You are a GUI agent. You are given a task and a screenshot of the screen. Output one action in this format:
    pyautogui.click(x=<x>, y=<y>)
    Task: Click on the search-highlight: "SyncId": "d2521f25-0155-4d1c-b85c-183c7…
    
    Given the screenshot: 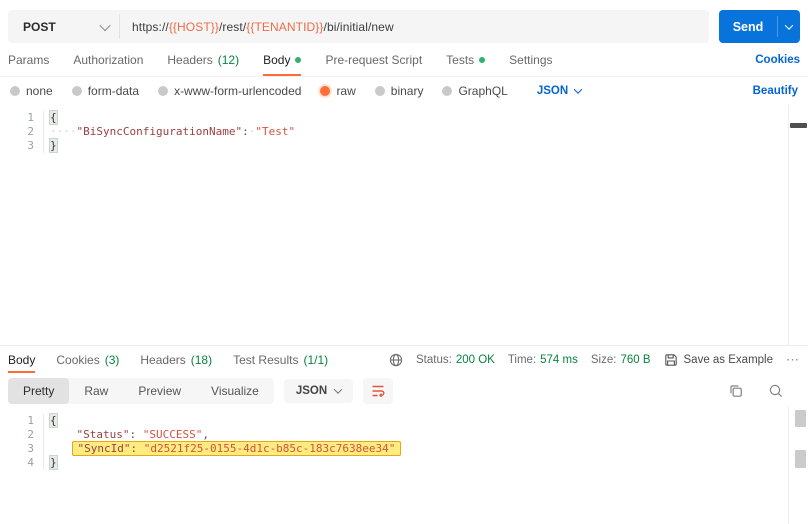 What is the action you would take?
    pyautogui.click(x=236, y=448)
    